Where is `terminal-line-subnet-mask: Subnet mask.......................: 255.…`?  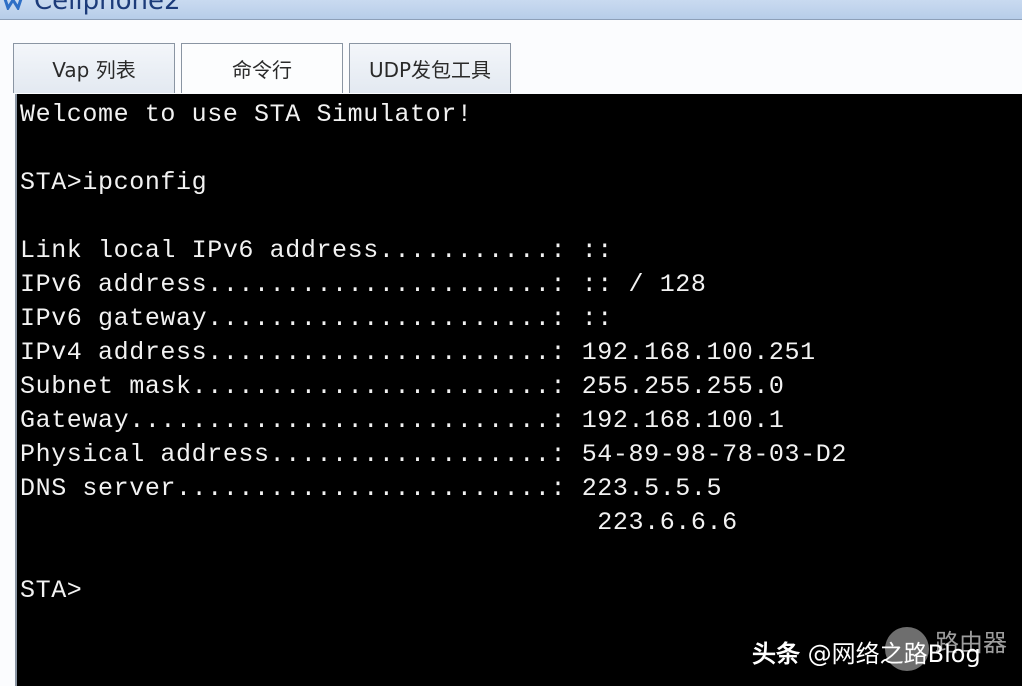 terminal-line-subnet-mask: Subnet mask.......................: 255.… is located at coordinates (402, 386).